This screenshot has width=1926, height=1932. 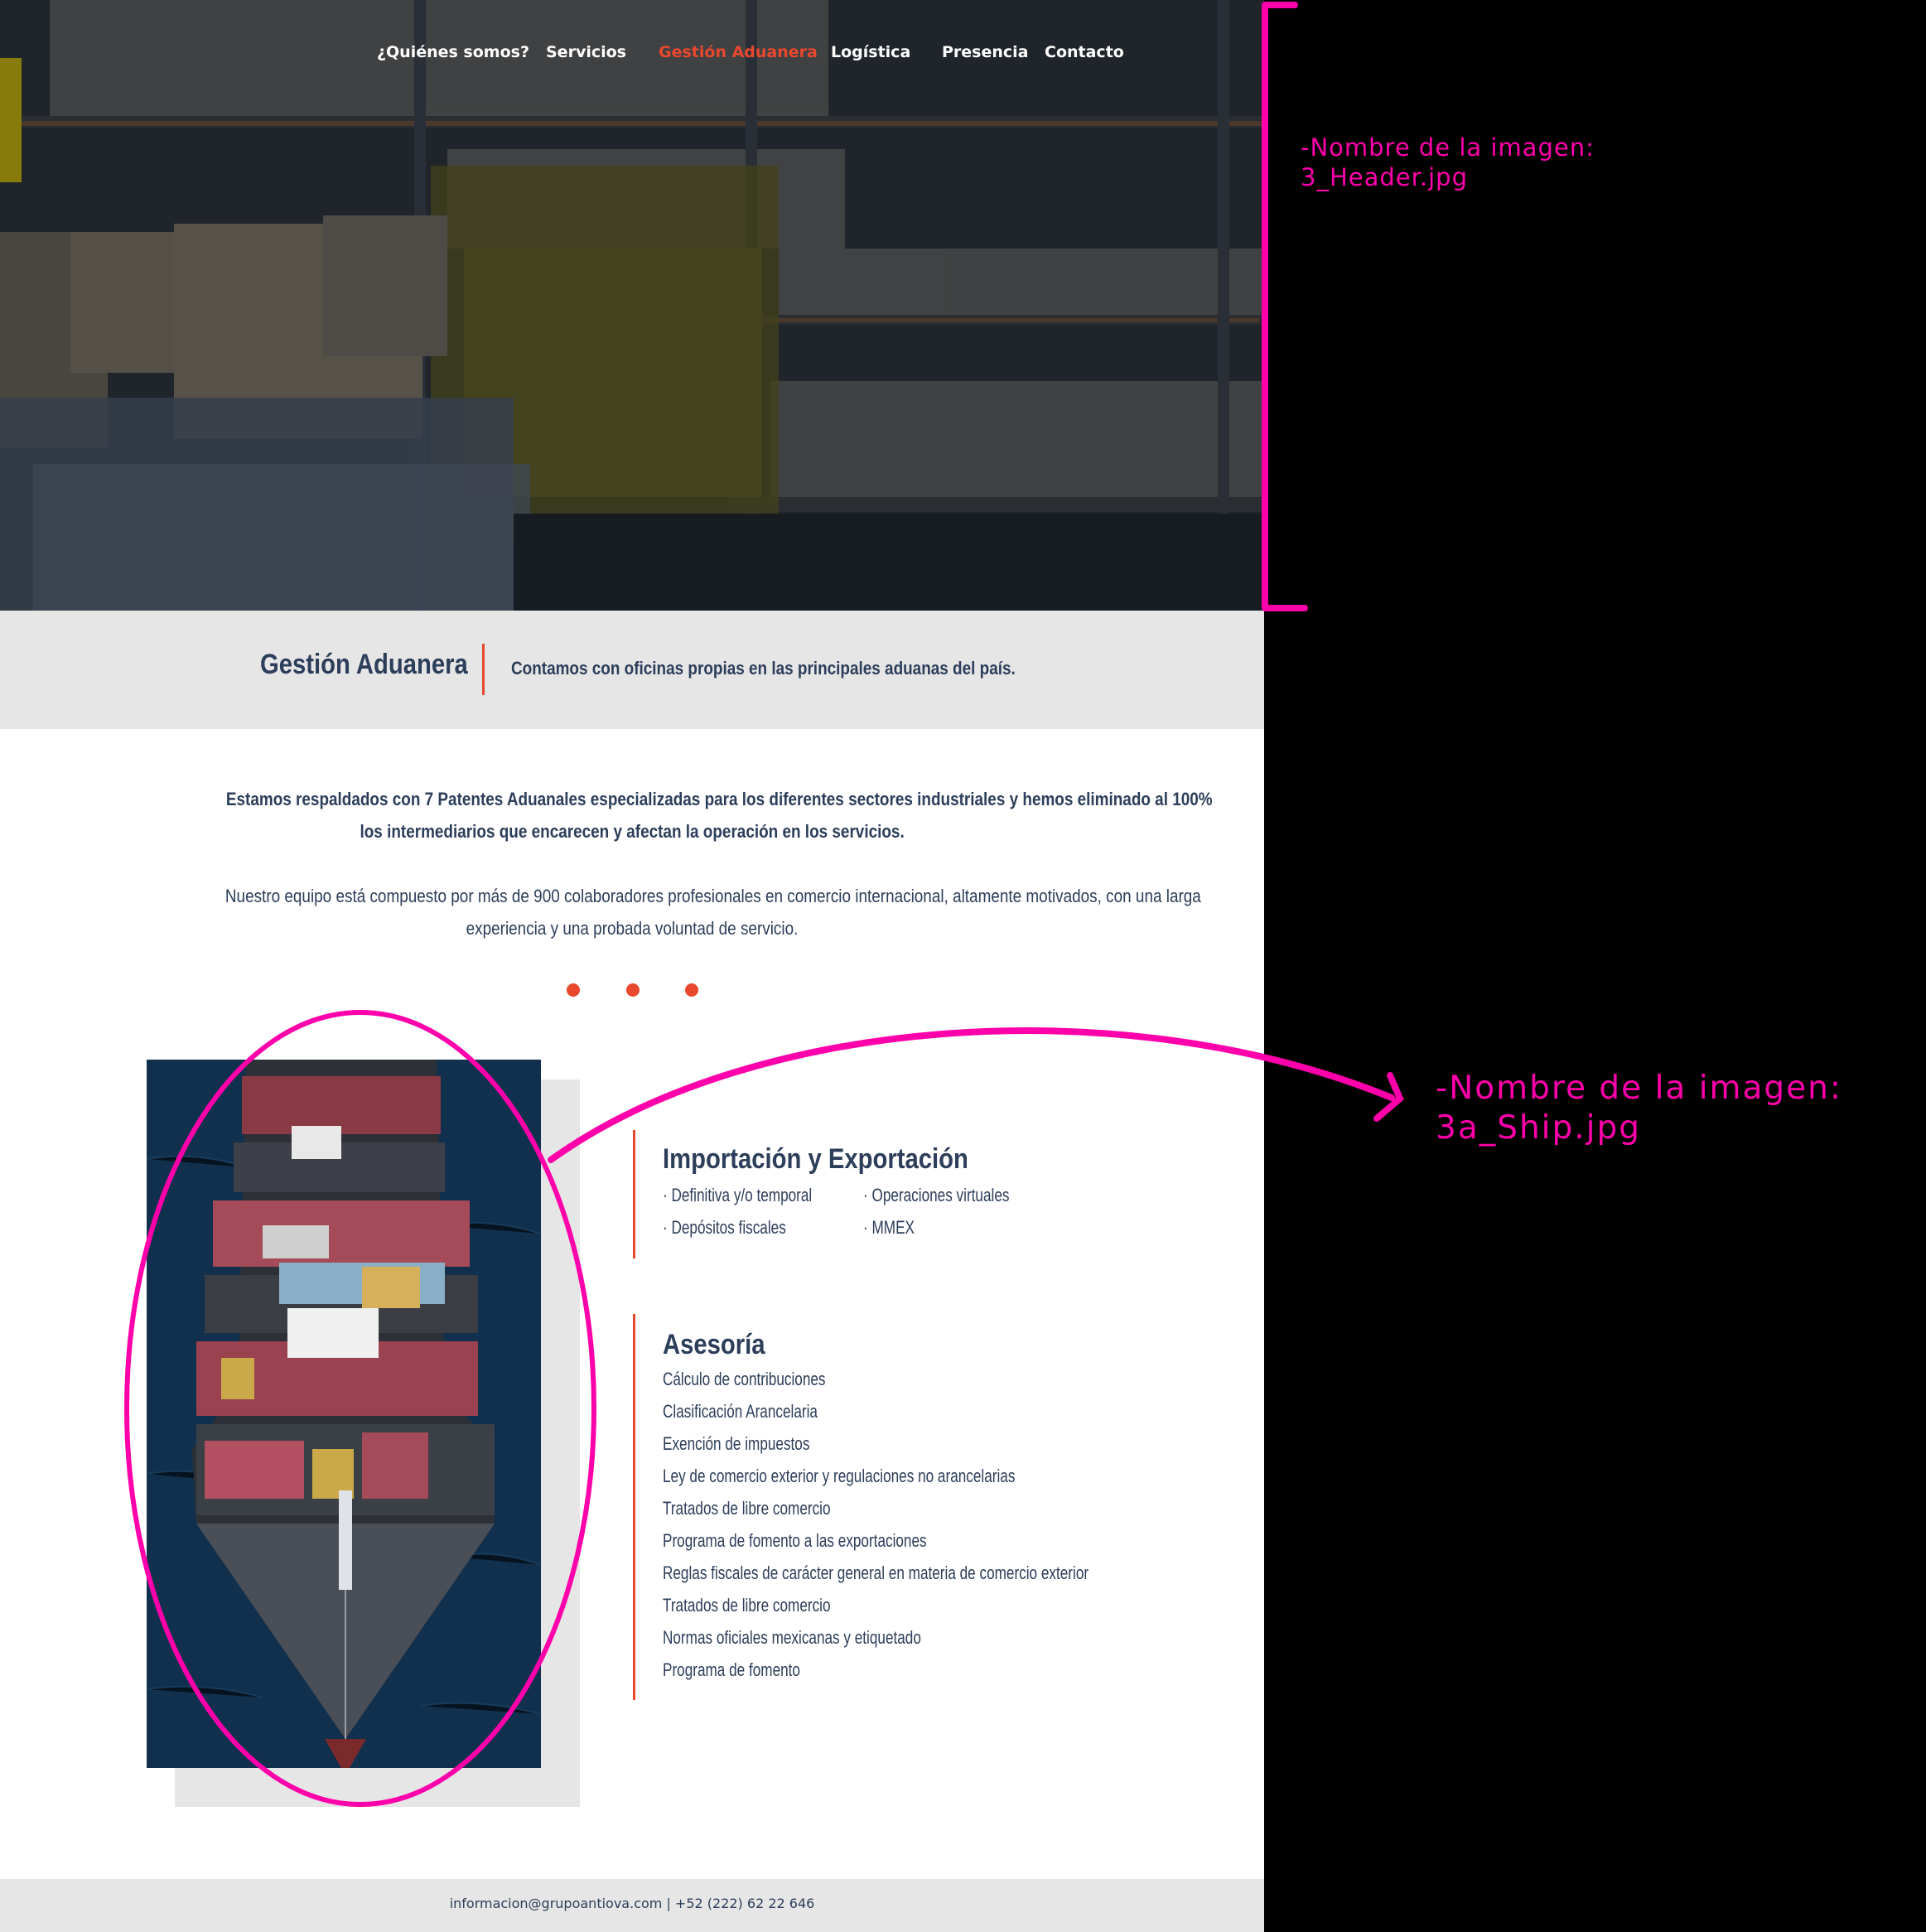 I want to click on container-ship-illustration, so click(x=344, y=1414).